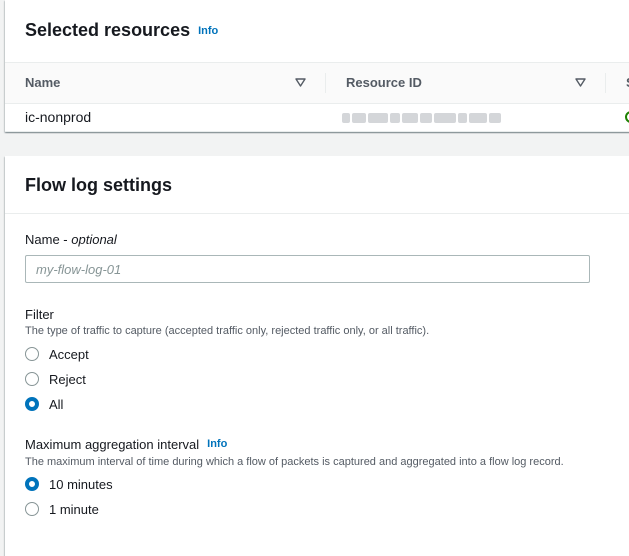 Image resolution: width=629 pixels, height=556 pixels. What do you see at coordinates (217, 444) in the screenshot?
I see `aggregation-info-link: Info` at bounding box center [217, 444].